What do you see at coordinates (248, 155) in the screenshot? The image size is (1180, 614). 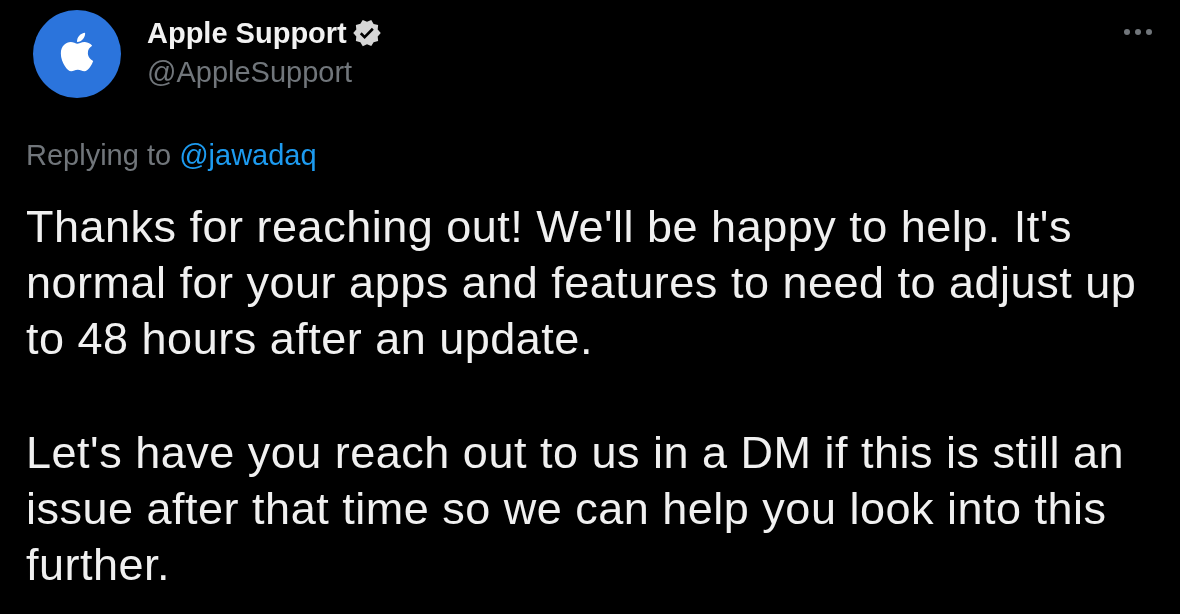 I see `mention-link: @jawadaq` at bounding box center [248, 155].